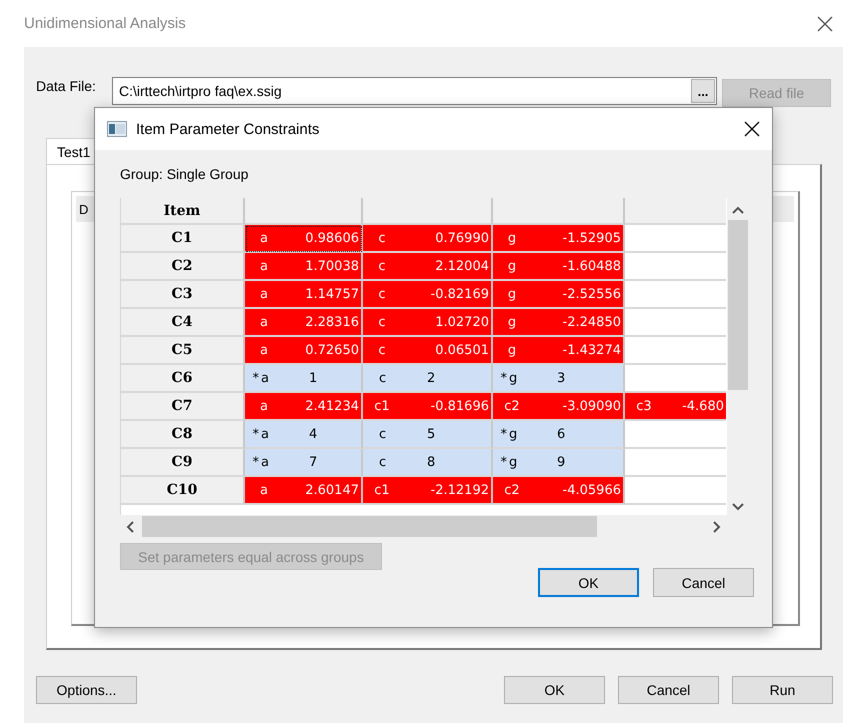  What do you see at coordinates (428, 239) in the screenshot?
I see `table-cell: c 0.76990` at bounding box center [428, 239].